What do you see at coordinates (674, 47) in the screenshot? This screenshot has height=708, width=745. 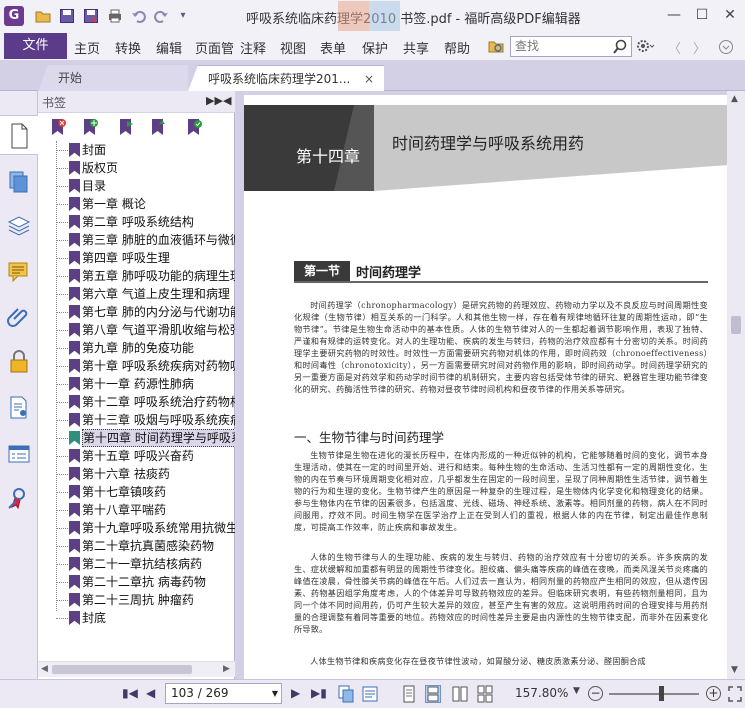 I see `nav-back-icon: 〈` at bounding box center [674, 47].